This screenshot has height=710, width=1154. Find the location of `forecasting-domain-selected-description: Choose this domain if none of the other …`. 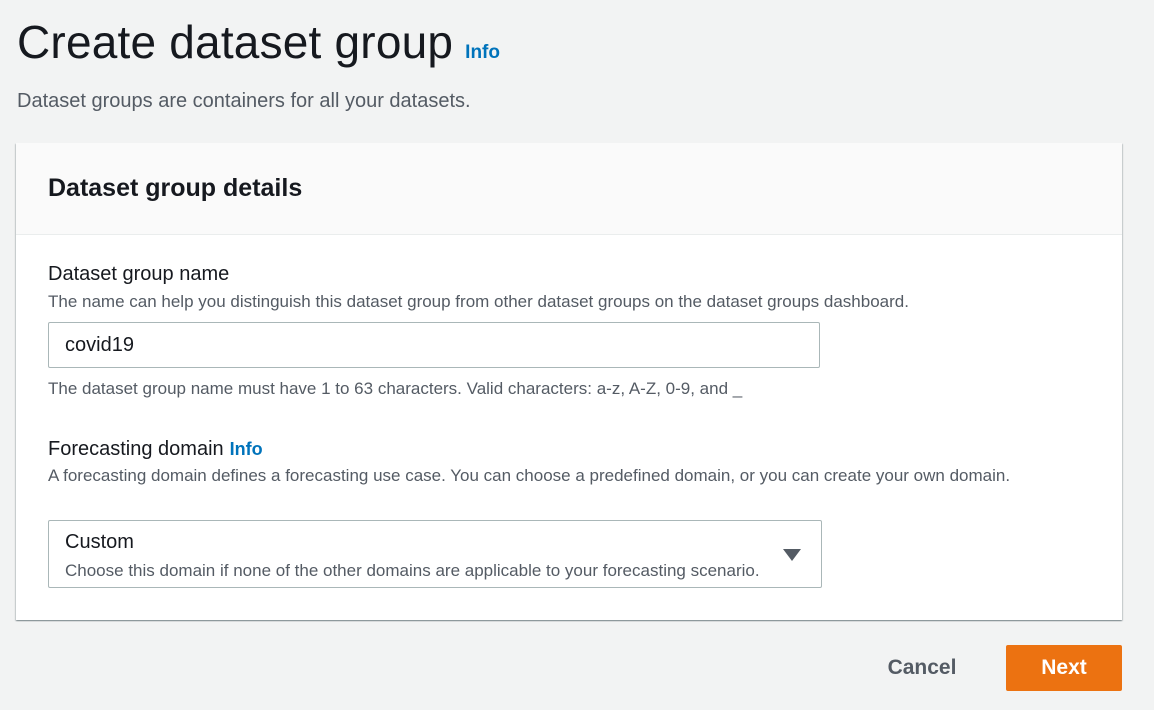

forecasting-domain-selected-description: Choose this domain if none of the other … is located at coordinates (412, 570).